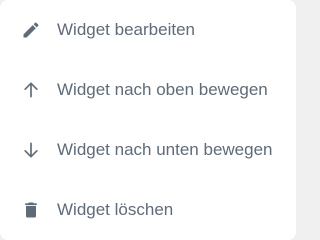  Describe the element at coordinates (126, 29) in the screenshot. I see `menu-item-label: Widget bearbeiten` at that location.